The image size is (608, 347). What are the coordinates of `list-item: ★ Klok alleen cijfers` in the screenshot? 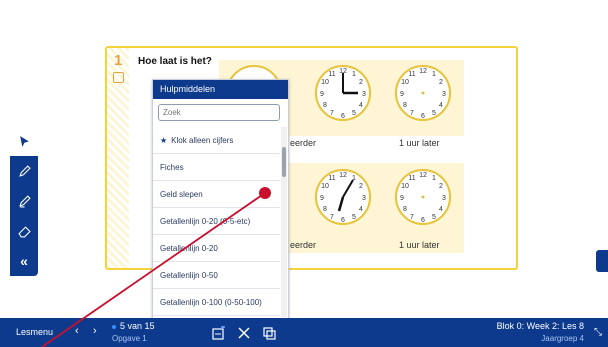 It's located at (216, 140).